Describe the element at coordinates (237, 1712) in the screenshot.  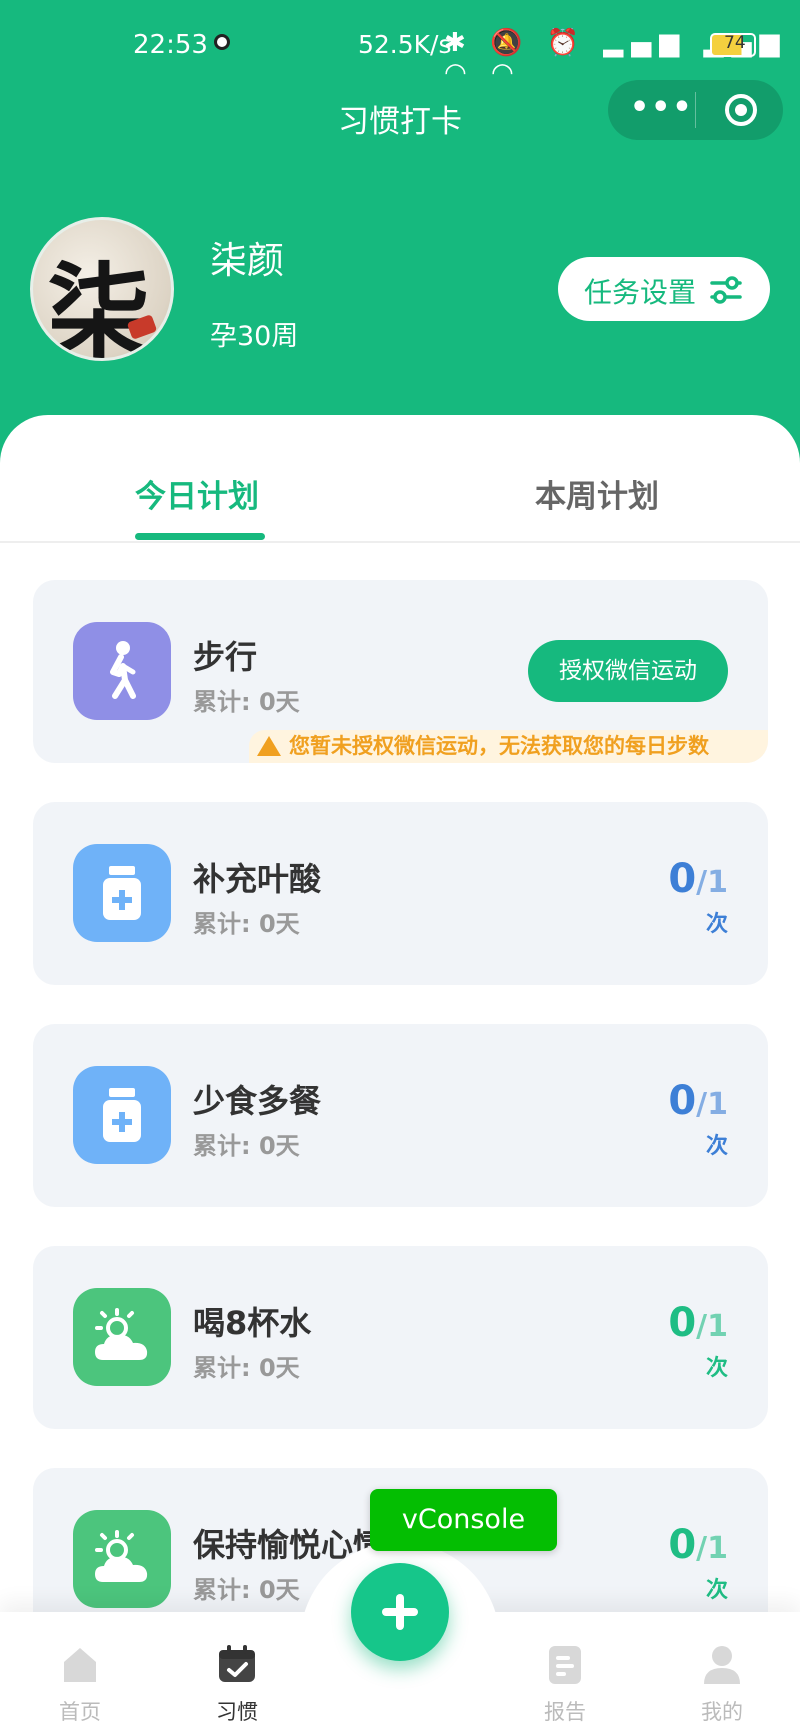
I see `tabbar-label: 习惯` at that location.